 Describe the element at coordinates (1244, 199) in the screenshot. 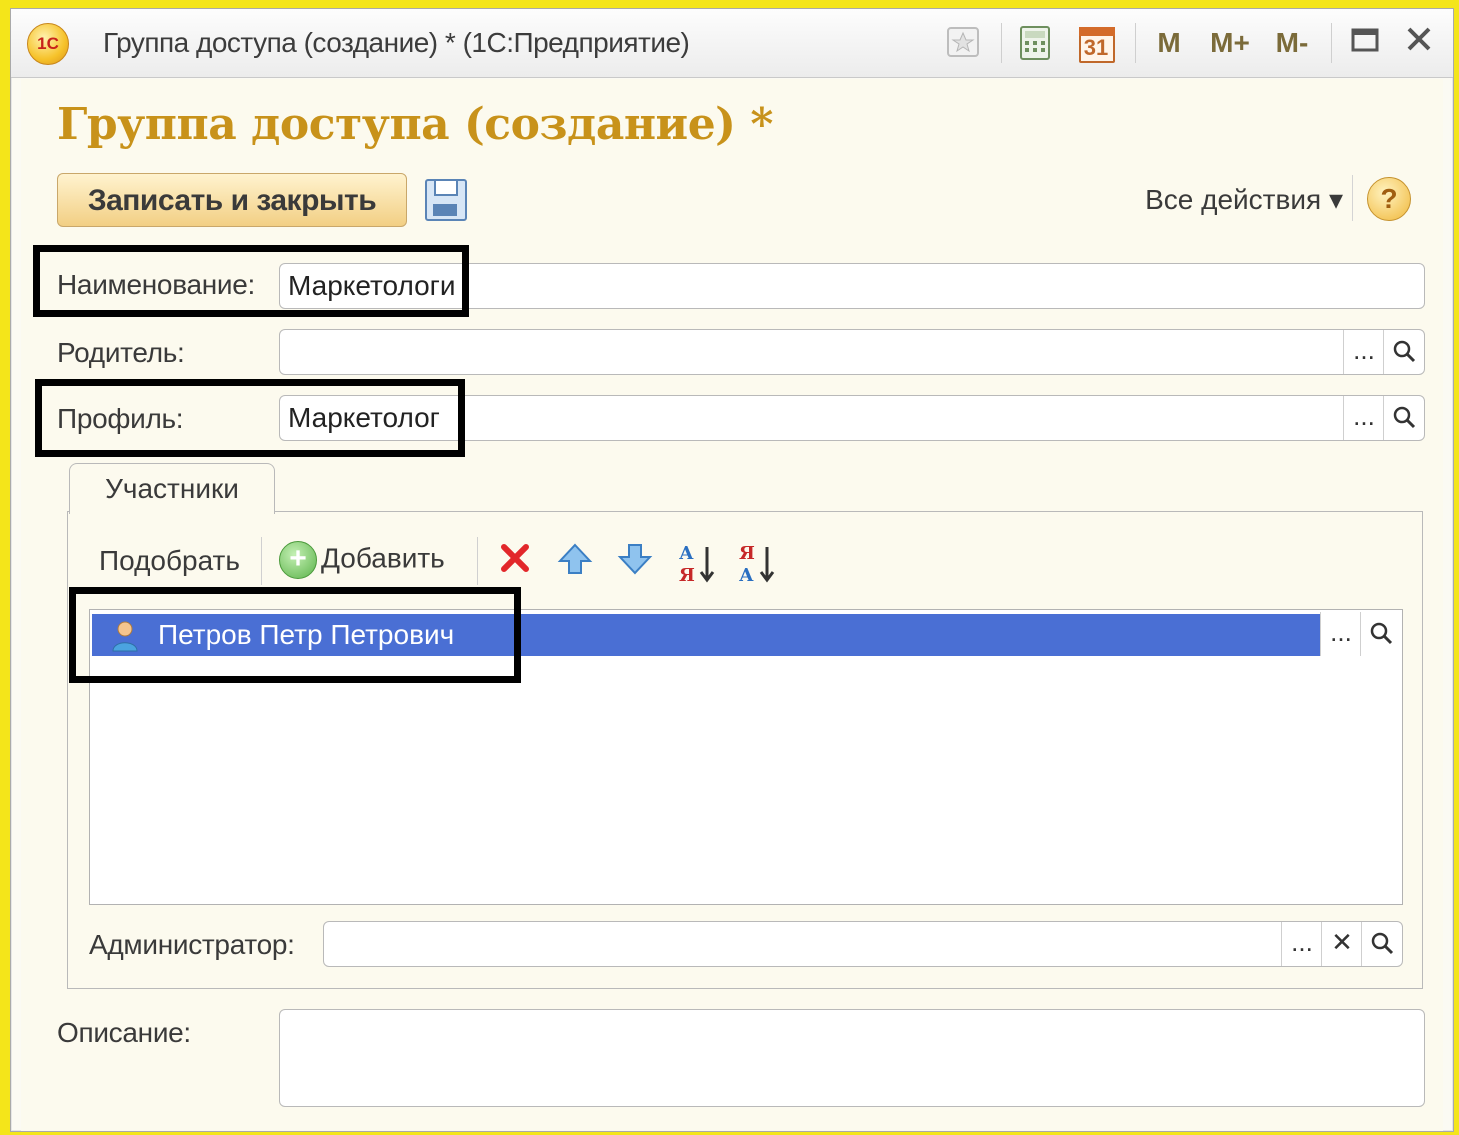

I see `all-actions-menu: Все действия ▾` at that location.